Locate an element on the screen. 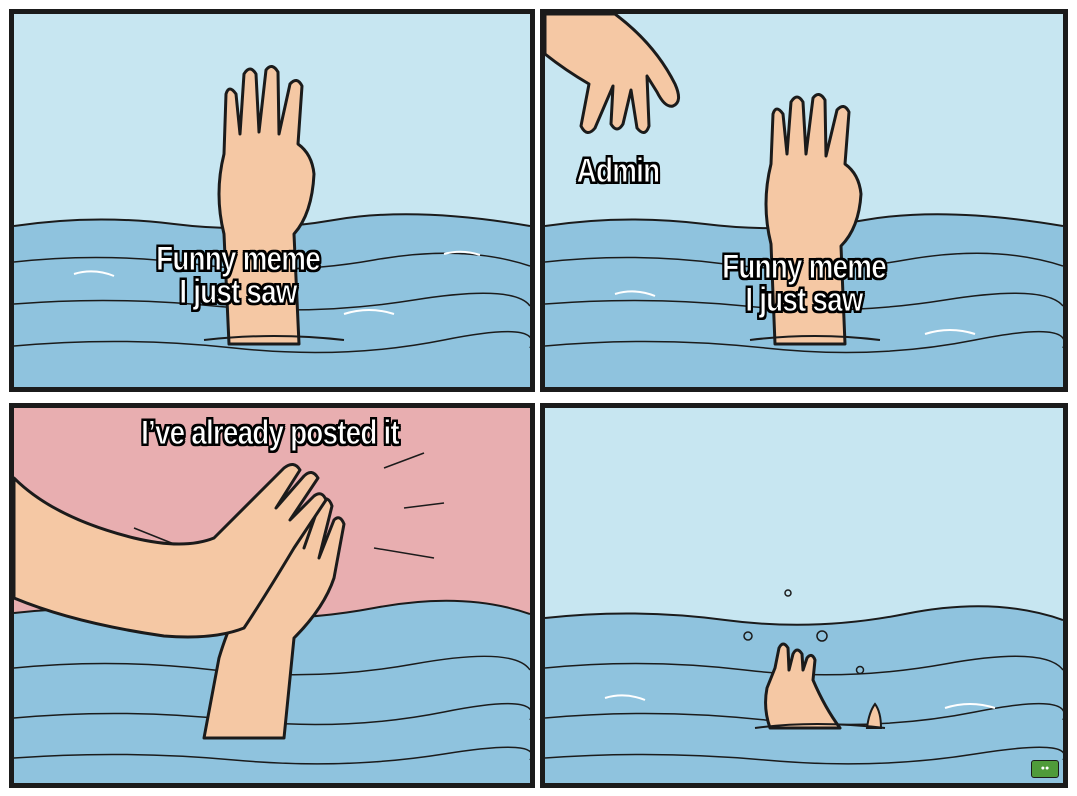 Image resolution: width=1077 pixels, height=796 pixels. caption-already-posted: I’ve already posted it is located at coordinates (270, 433).